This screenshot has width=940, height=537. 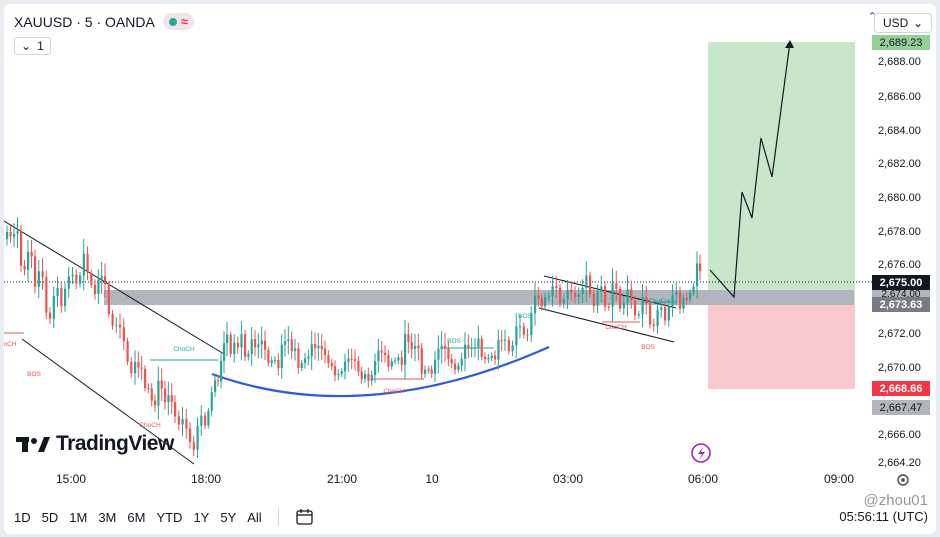 I want to click on toolbar-divider, so click(x=278, y=517).